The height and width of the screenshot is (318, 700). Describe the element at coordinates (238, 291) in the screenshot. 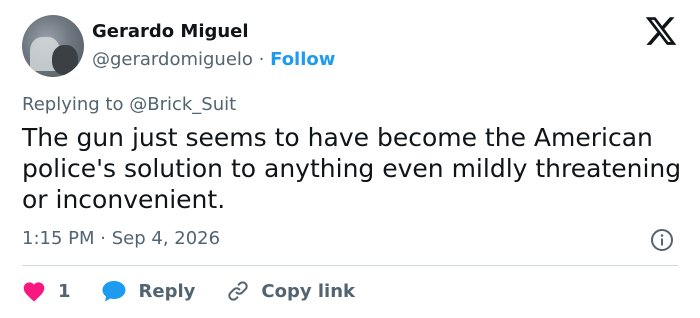

I see `link-icon` at that location.